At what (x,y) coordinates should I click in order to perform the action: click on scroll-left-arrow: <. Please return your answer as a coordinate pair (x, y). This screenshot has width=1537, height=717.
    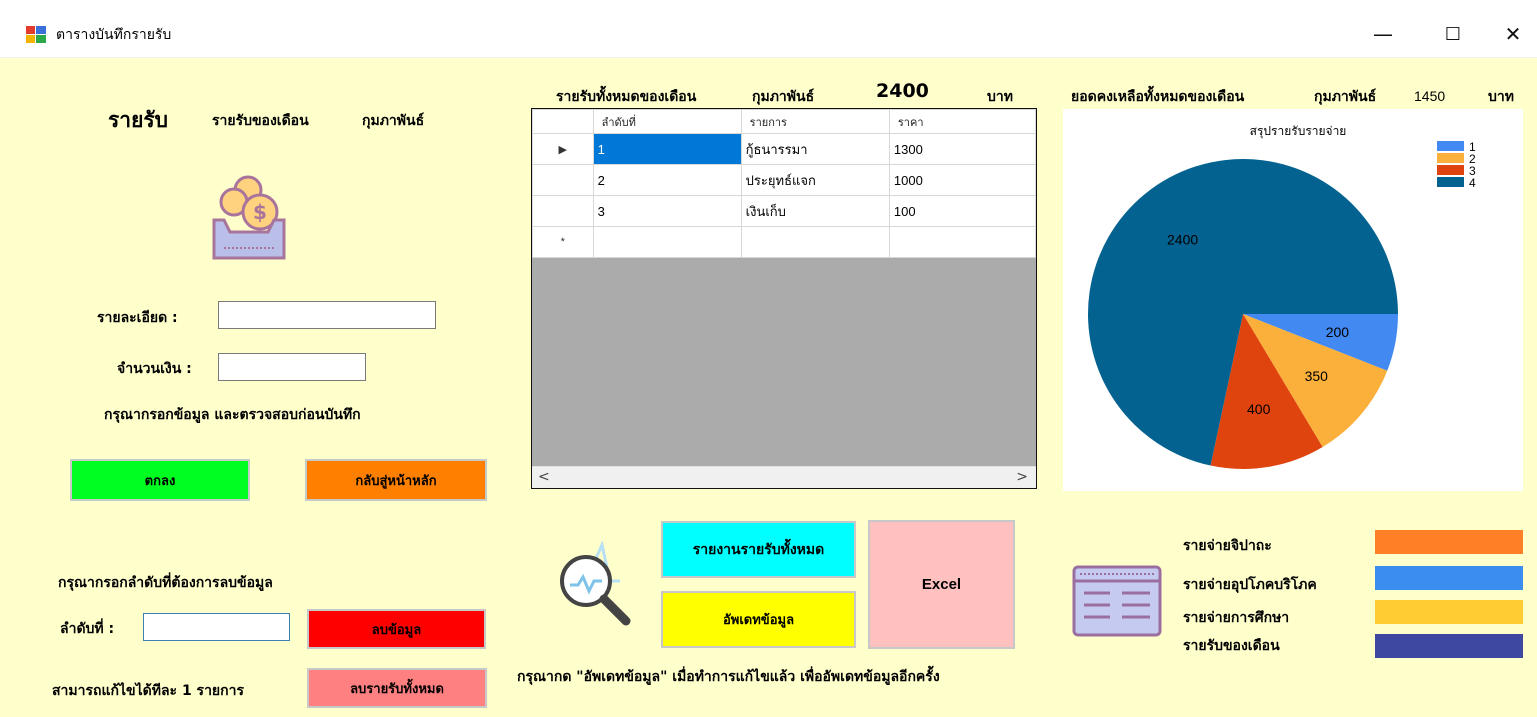
    Looking at the image, I should click on (544, 477).